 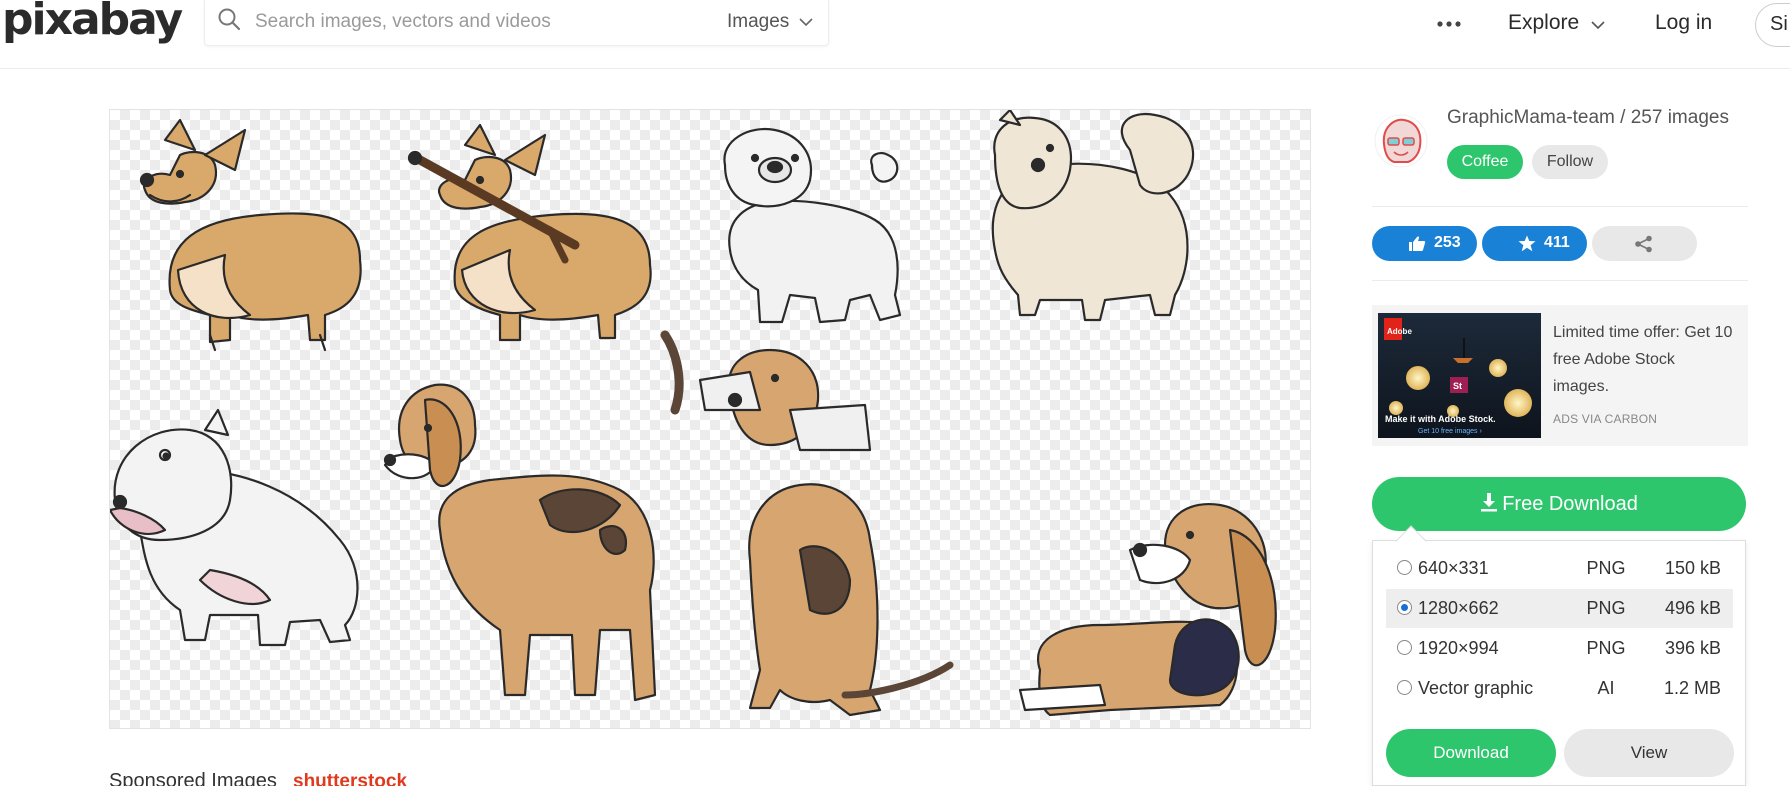 I want to click on option-filesize: 496 kB, so click(x=1692, y=608).